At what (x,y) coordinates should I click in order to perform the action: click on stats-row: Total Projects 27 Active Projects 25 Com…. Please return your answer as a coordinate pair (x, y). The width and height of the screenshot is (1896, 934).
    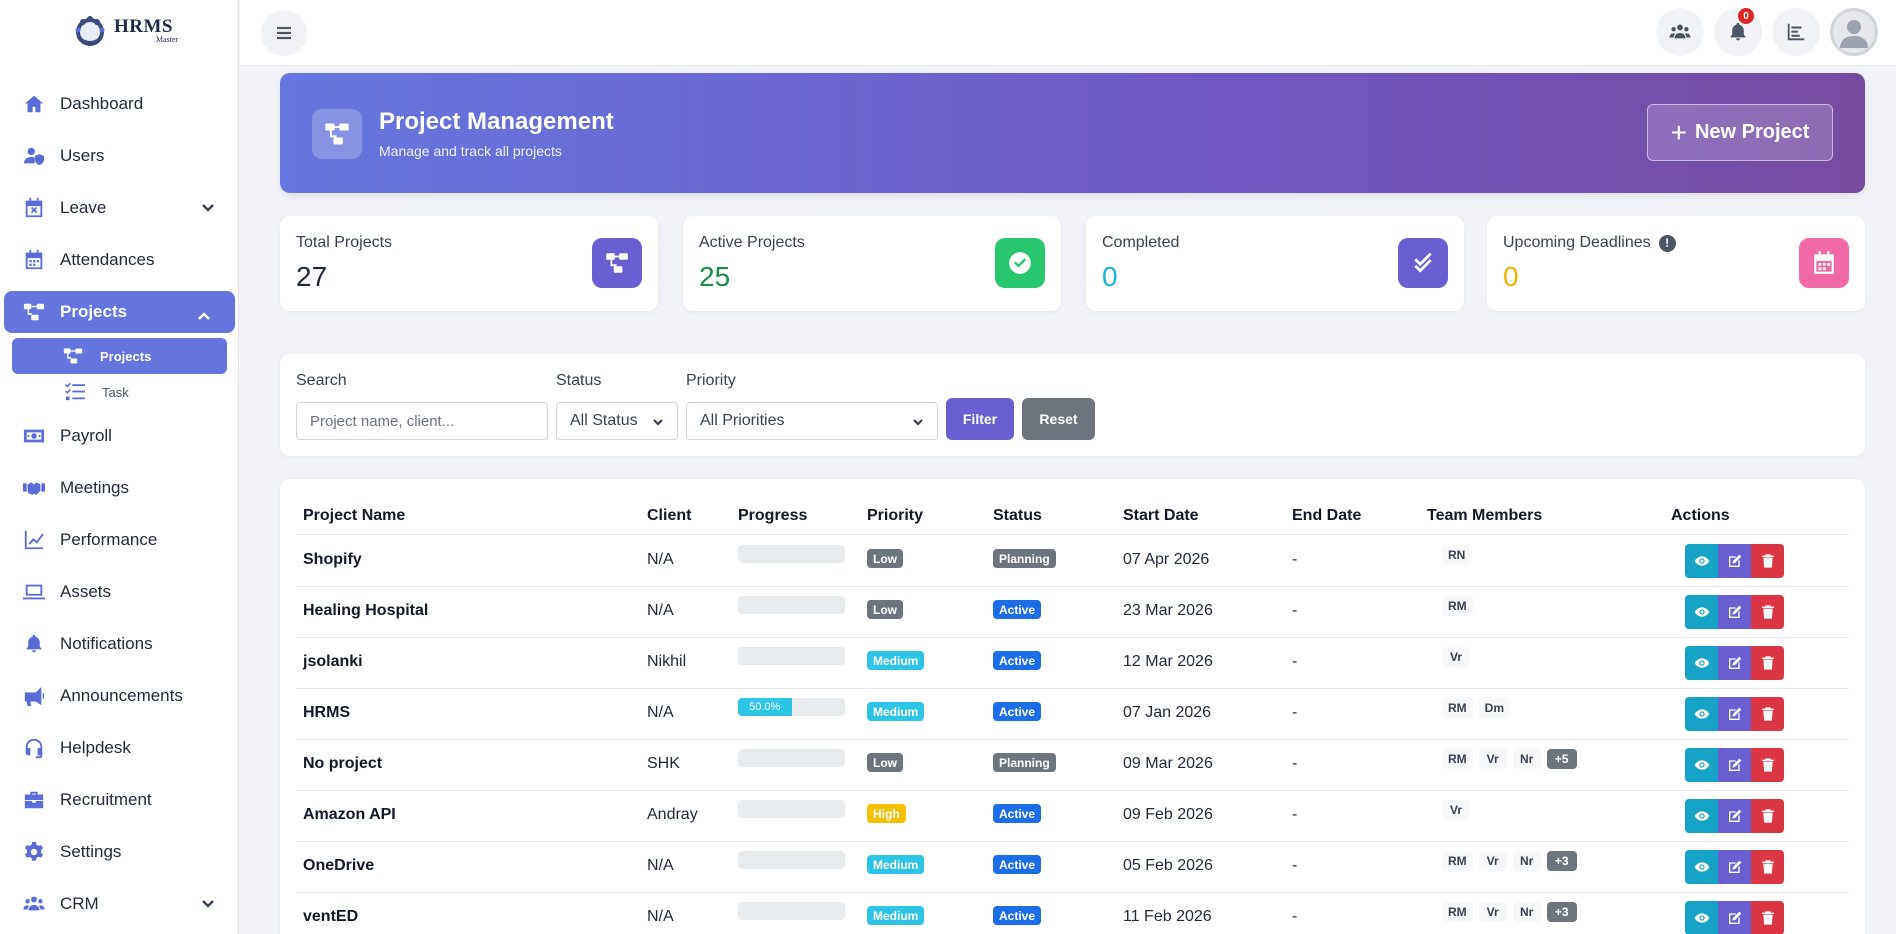
    Looking at the image, I should click on (1072, 263).